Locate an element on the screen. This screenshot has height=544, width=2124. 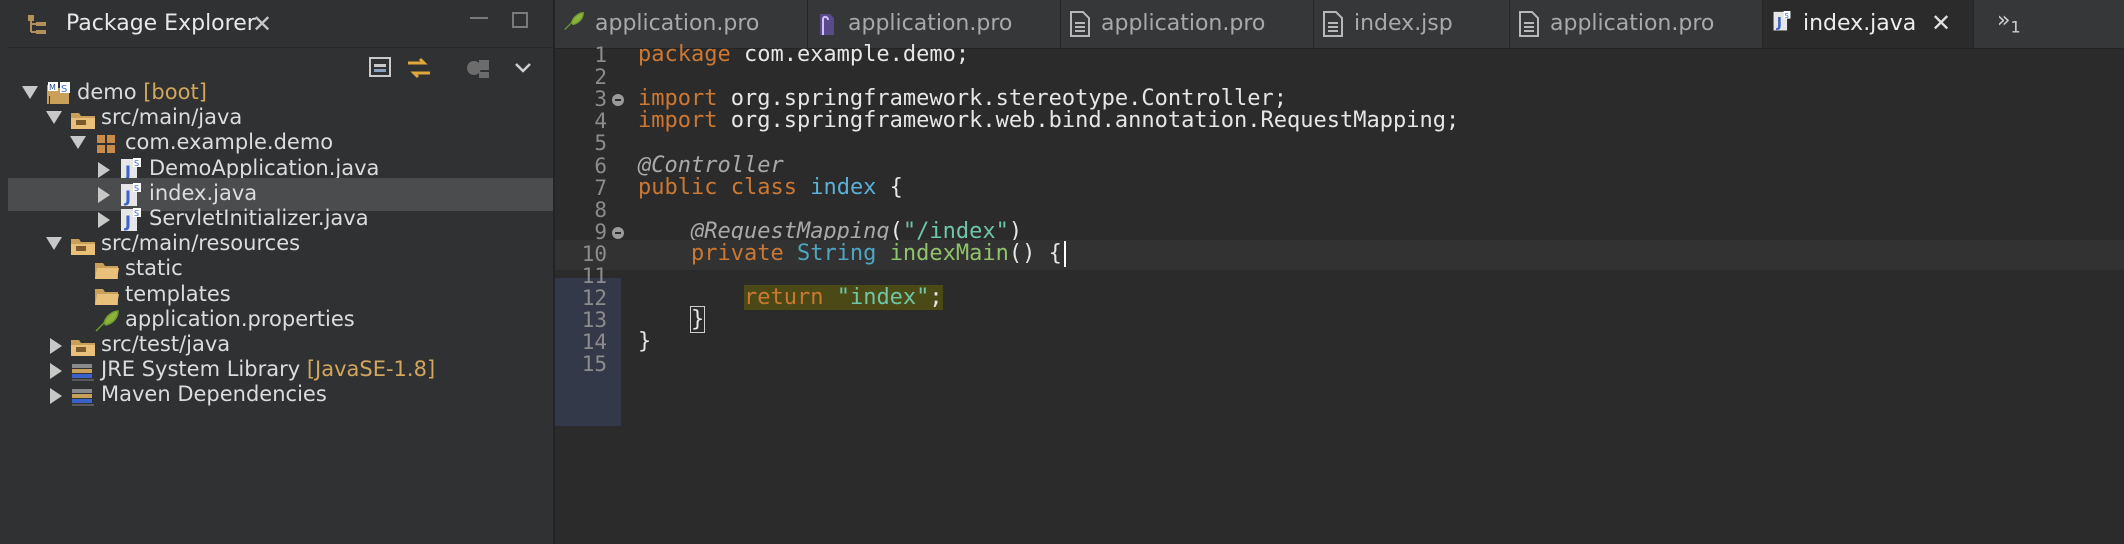
tab-overflow-button: »1 is located at coordinates (2009, 22).